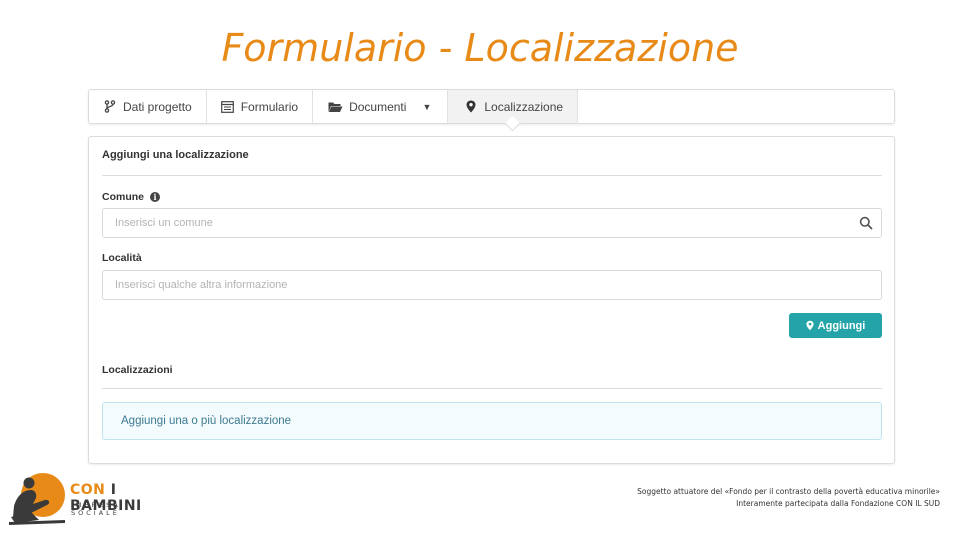 The width and height of the screenshot is (960, 540). I want to click on tab-formulario: Formulario, so click(260, 106).